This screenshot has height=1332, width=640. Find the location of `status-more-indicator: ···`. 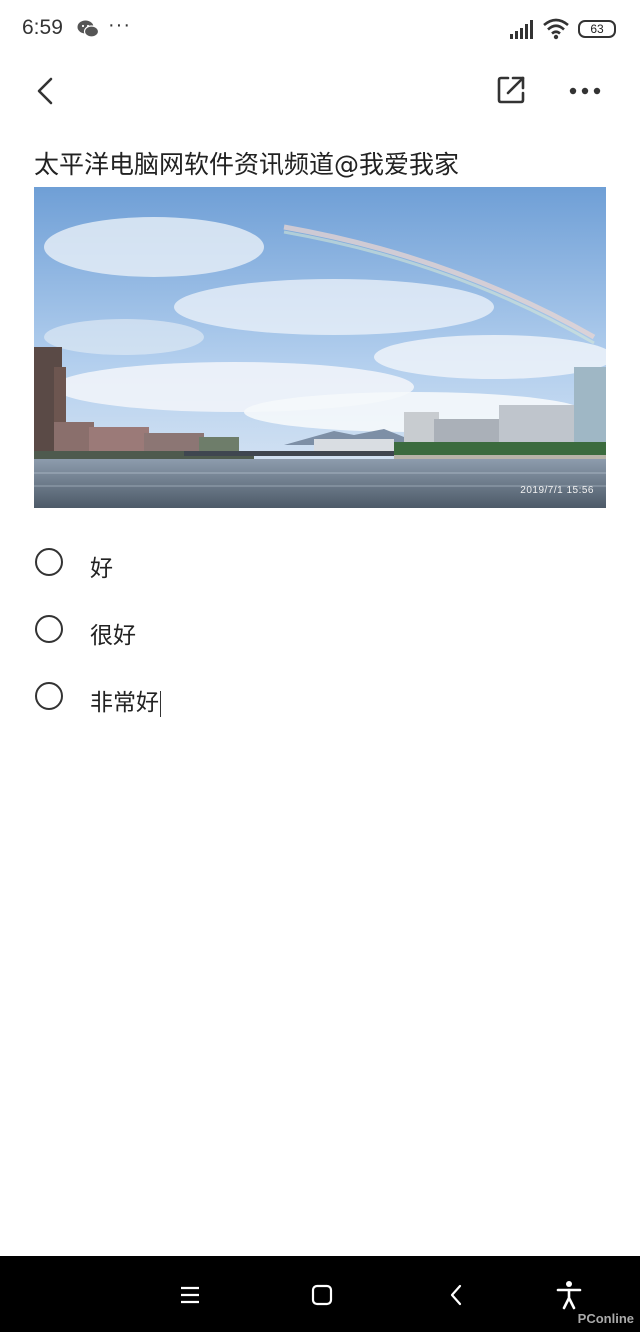

status-more-indicator: ··· is located at coordinates (119, 25).